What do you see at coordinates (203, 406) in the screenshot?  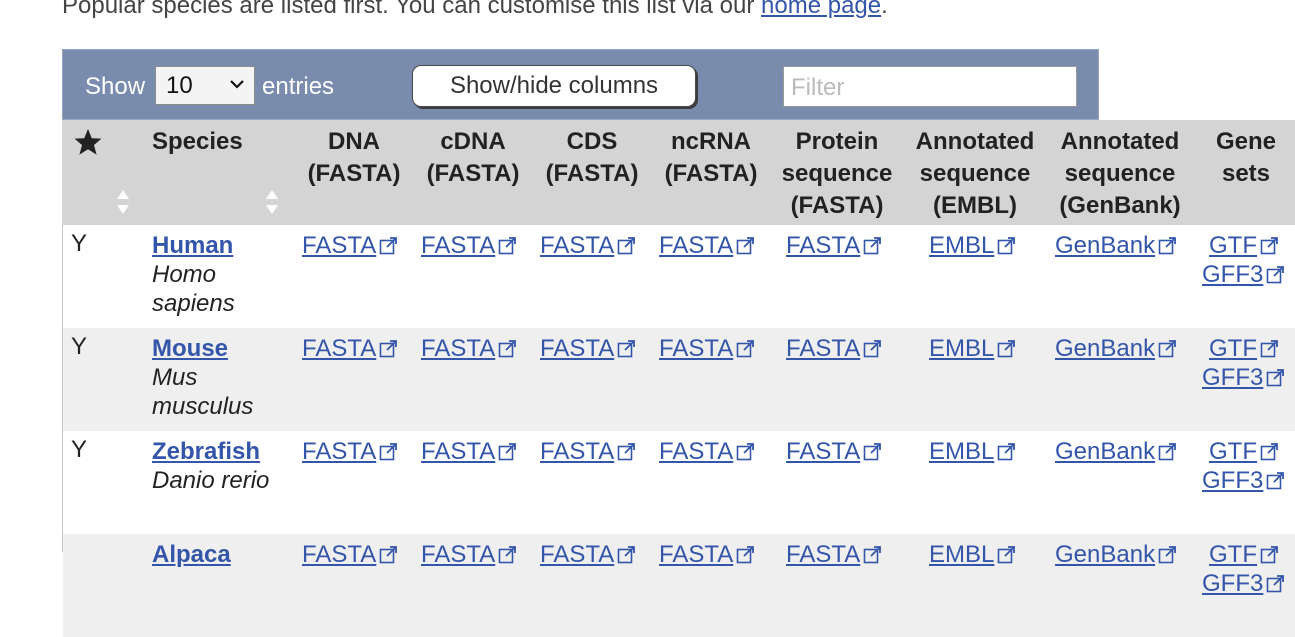 I see `scientific-name-line2: musculus` at bounding box center [203, 406].